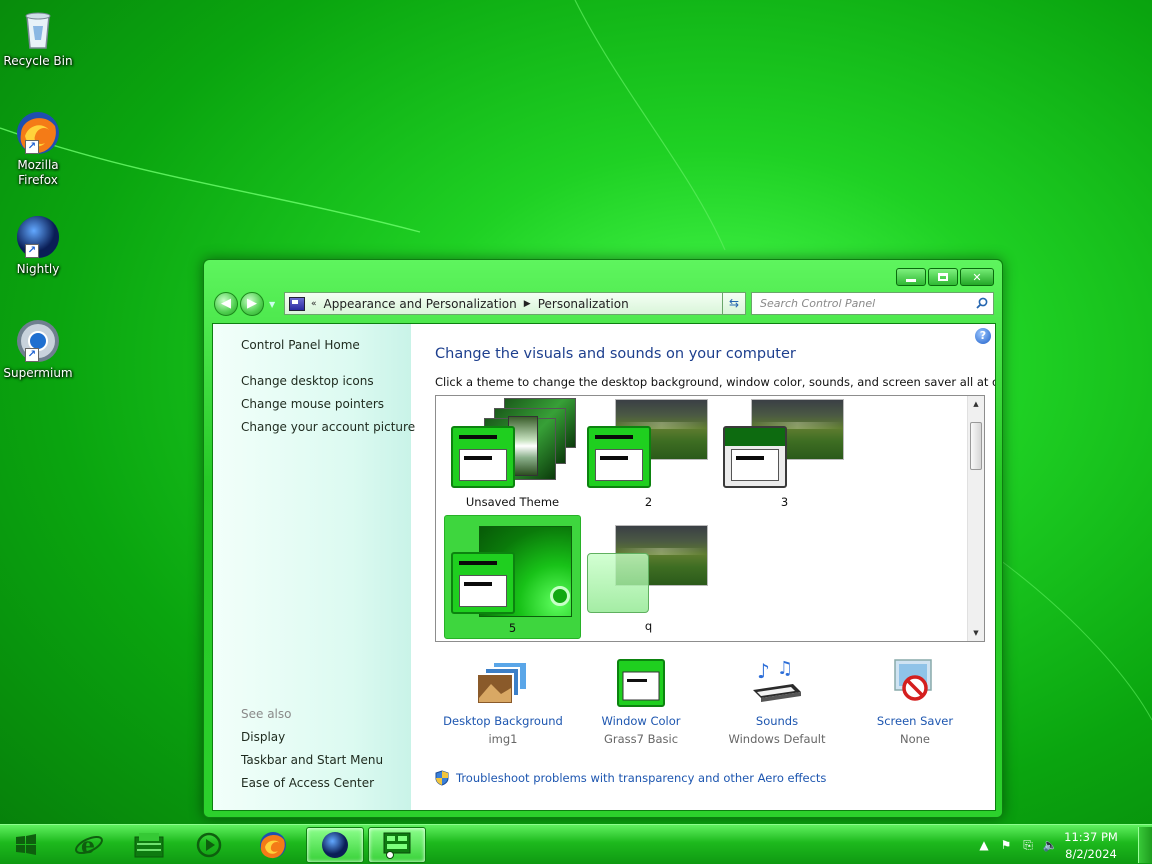 The image size is (1152, 864). I want to click on arrow-left-icon: ◀, so click(226, 303).